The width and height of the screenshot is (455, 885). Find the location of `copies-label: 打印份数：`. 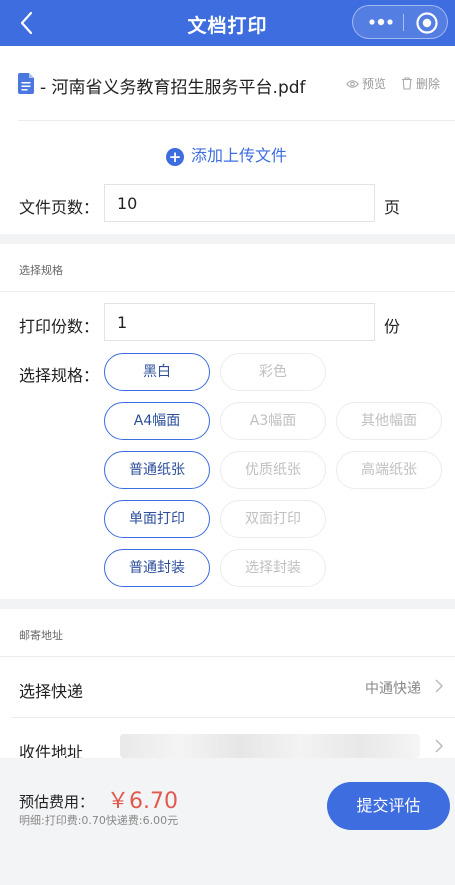

copies-label: 打印份数： is located at coordinates (59, 326).